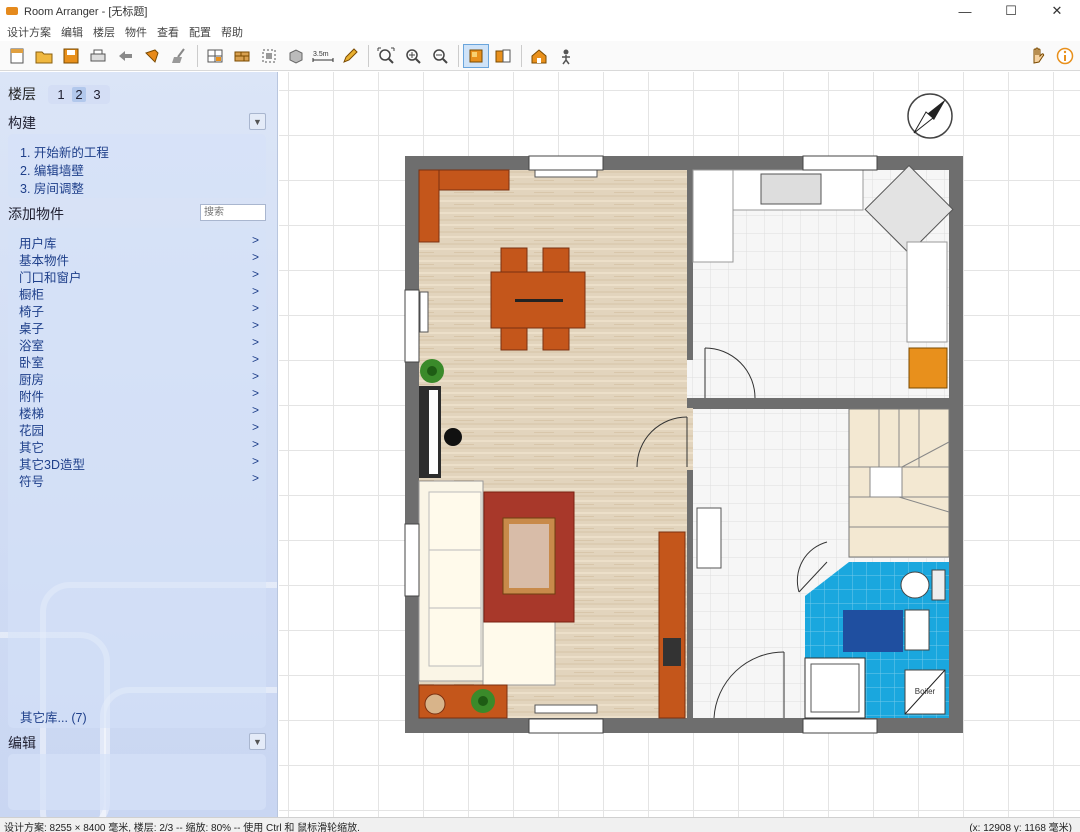 The image size is (1080, 832). What do you see at coordinates (540, 11) in the screenshot?
I see `title-bar: Room Arranger - [无标题] — ☐ ✕` at bounding box center [540, 11].